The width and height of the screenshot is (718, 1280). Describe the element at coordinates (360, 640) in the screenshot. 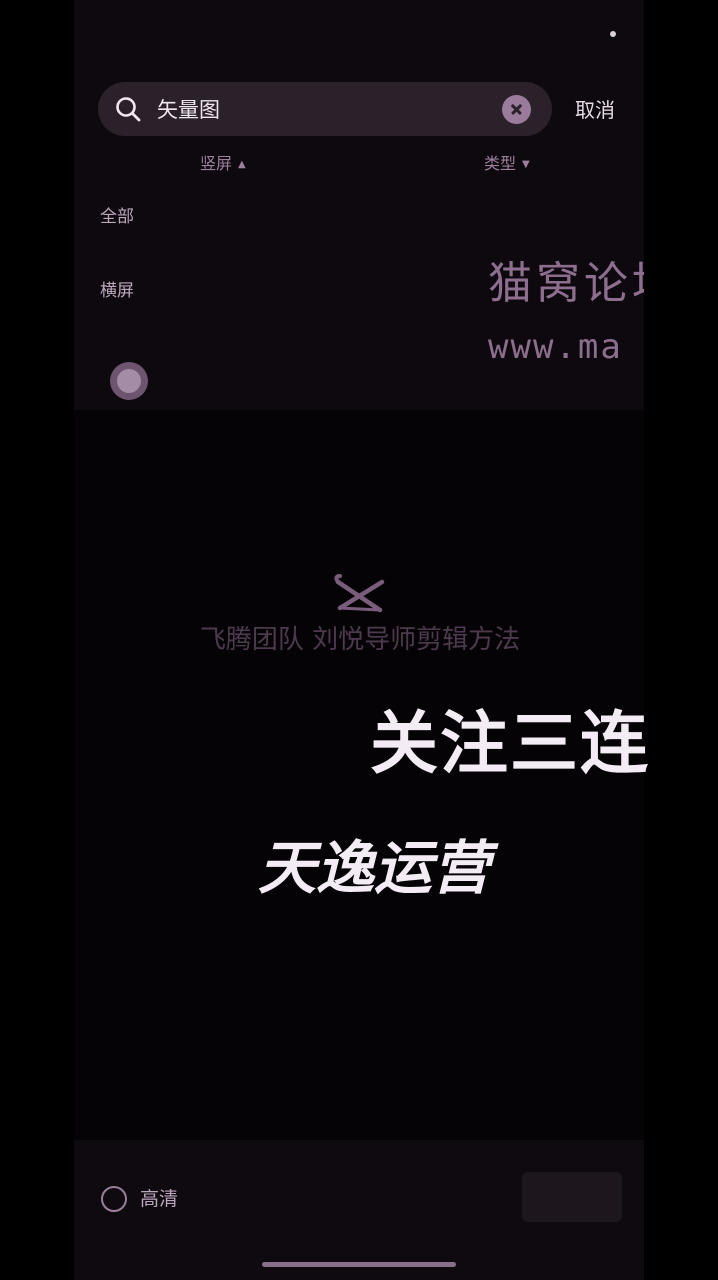

I see `team-caption: 飞腾团队 刘悦导师剪辑方法` at that location.